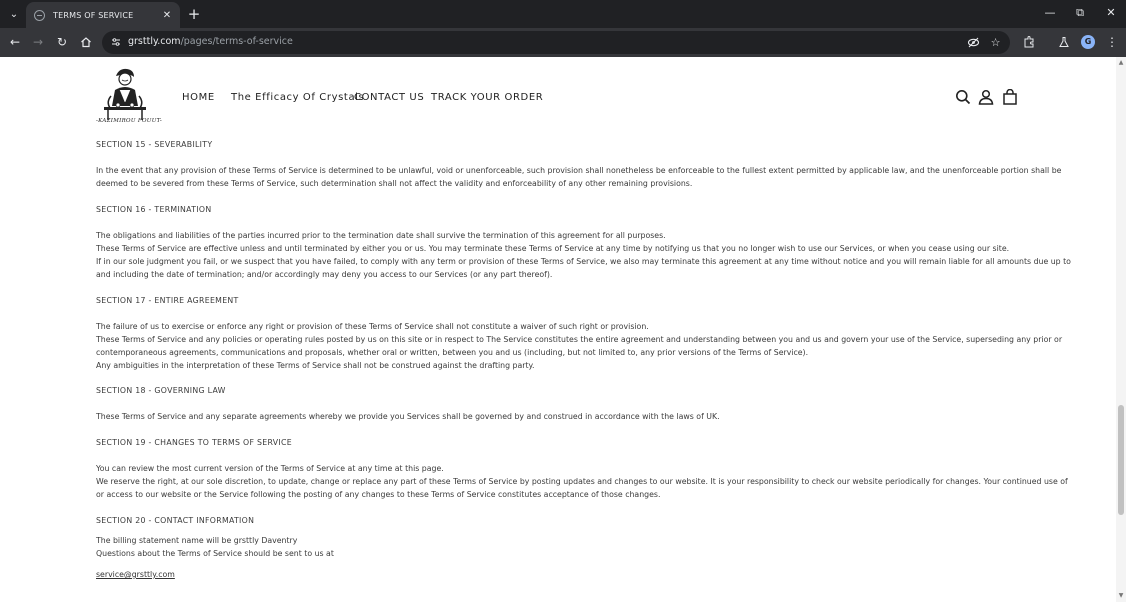 The height and width of the screenshot is (602, 1126). I want to click on globe-icon, so click(39, 15).